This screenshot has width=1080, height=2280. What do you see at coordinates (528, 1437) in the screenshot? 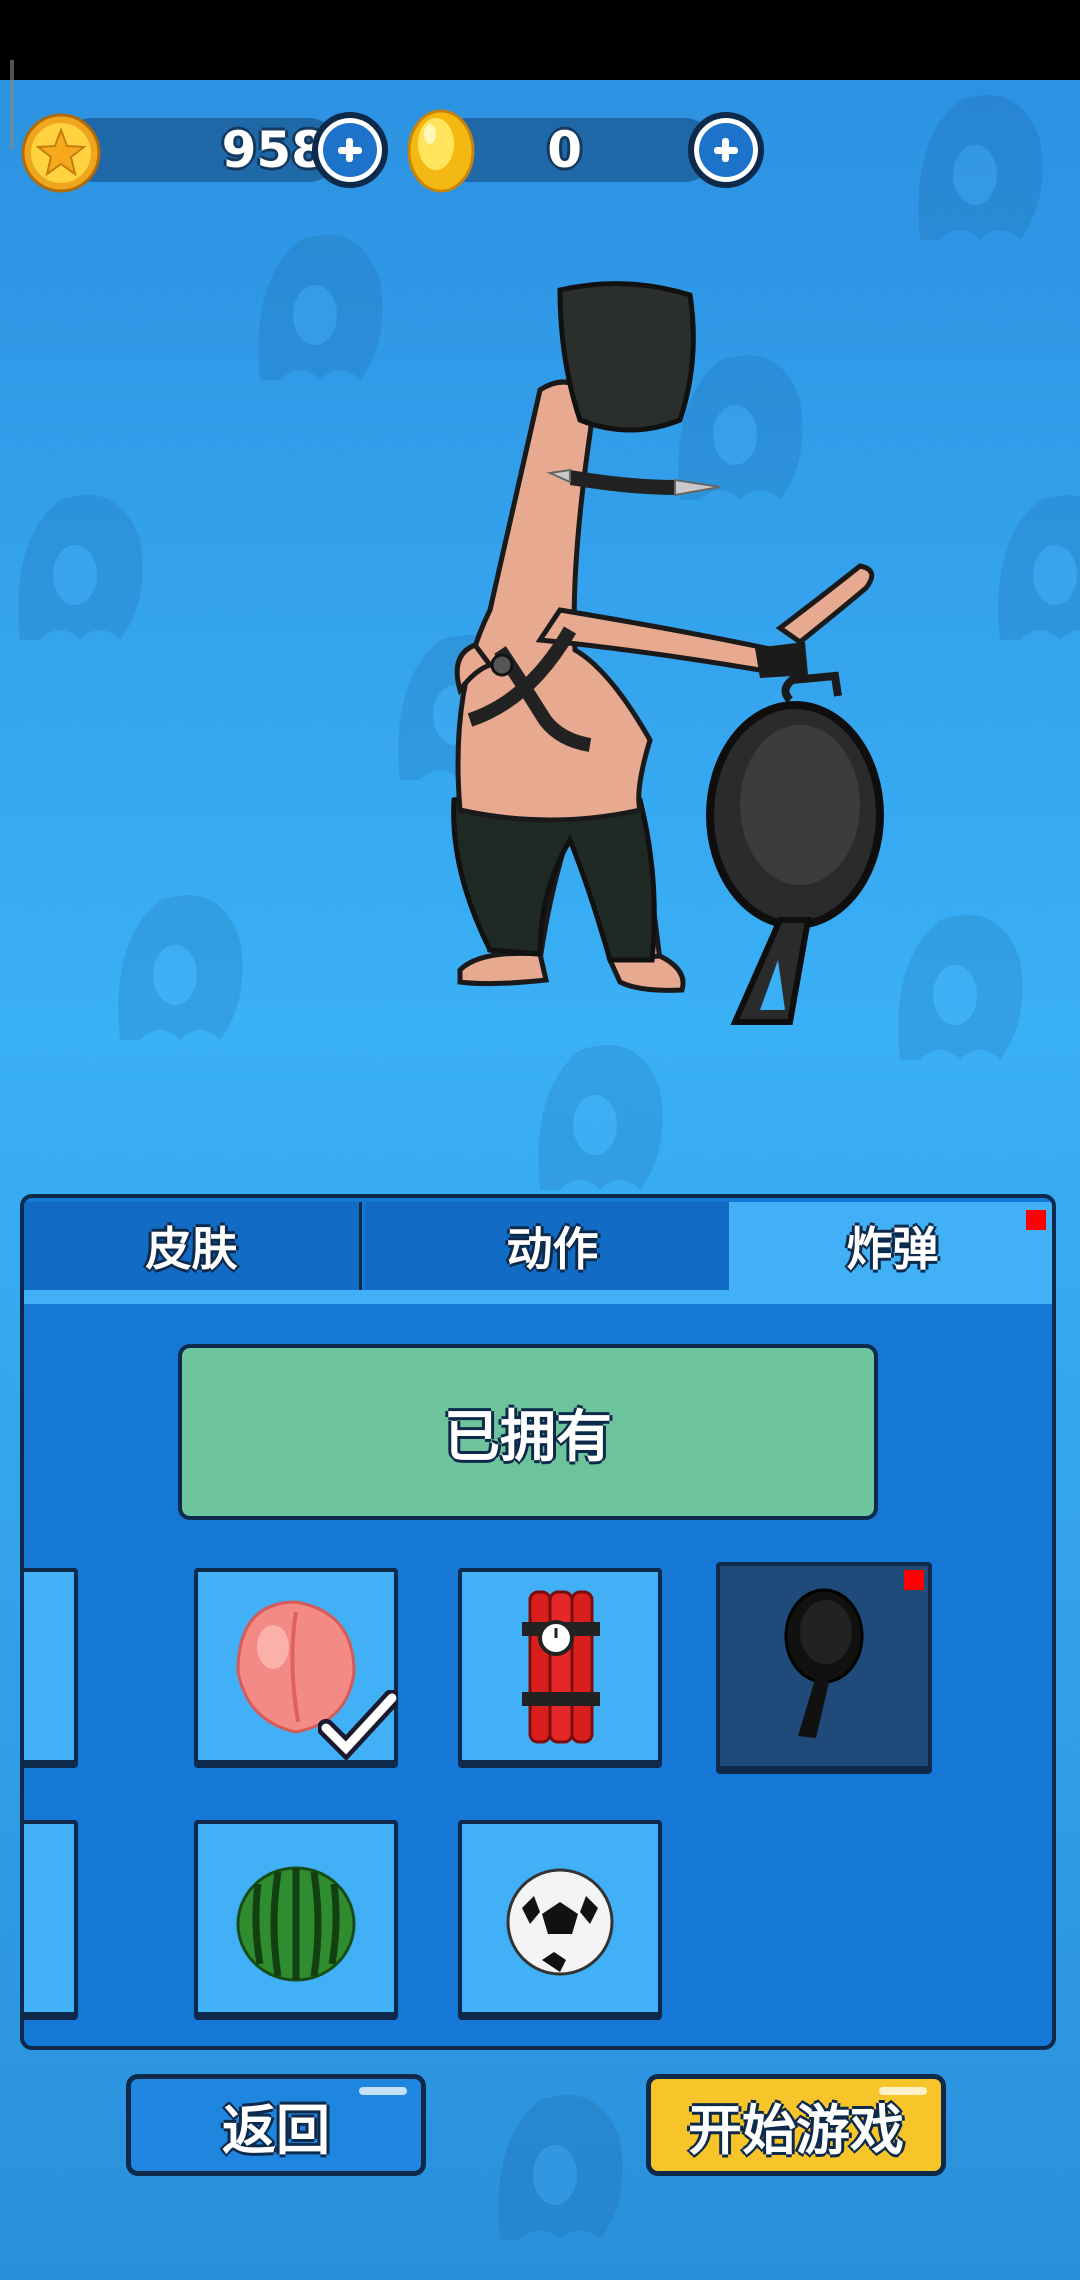
I see `owned-status-label: 已拥有` at bounding box center [528, 1437].